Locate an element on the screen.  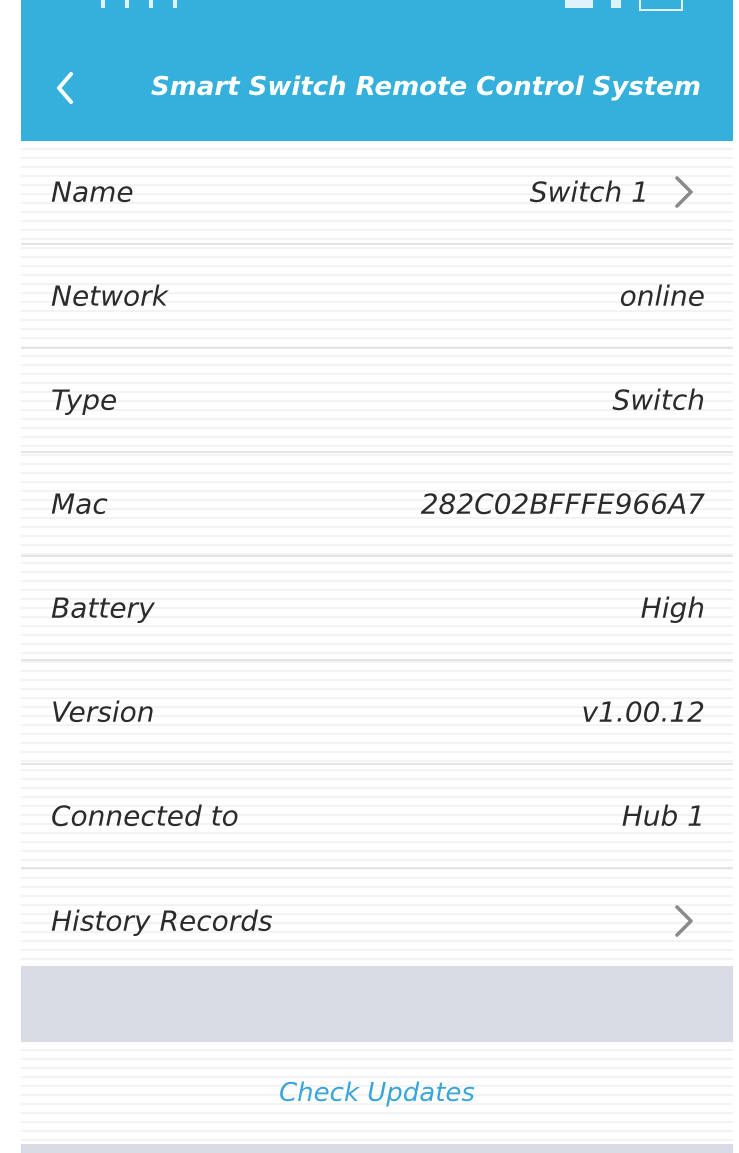
check-updates-label: Check Updates is located at coordinates (377, 1093).